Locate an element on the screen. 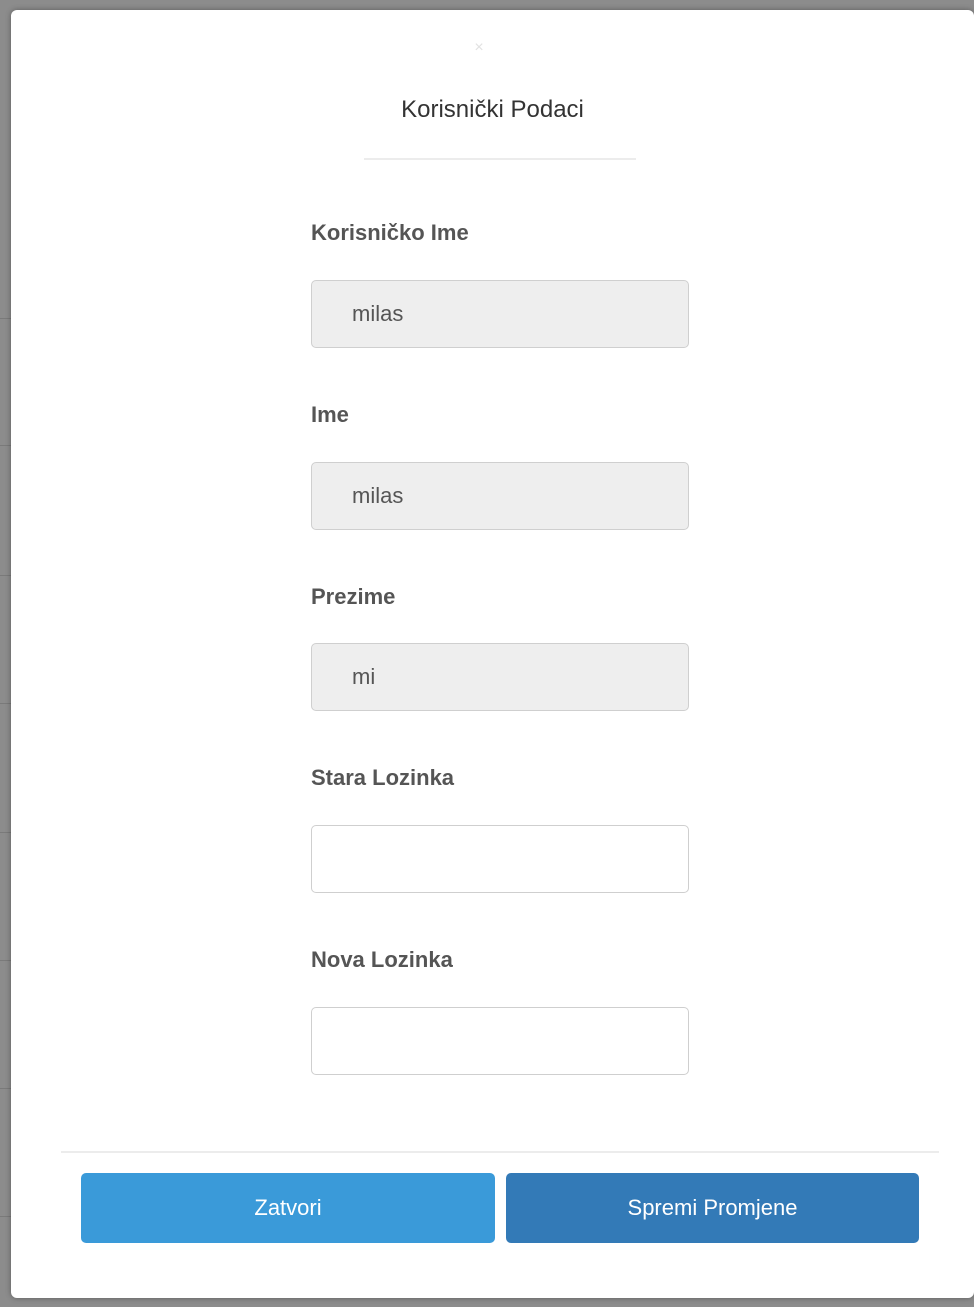  title-divider is located at coordinates (500, 159).